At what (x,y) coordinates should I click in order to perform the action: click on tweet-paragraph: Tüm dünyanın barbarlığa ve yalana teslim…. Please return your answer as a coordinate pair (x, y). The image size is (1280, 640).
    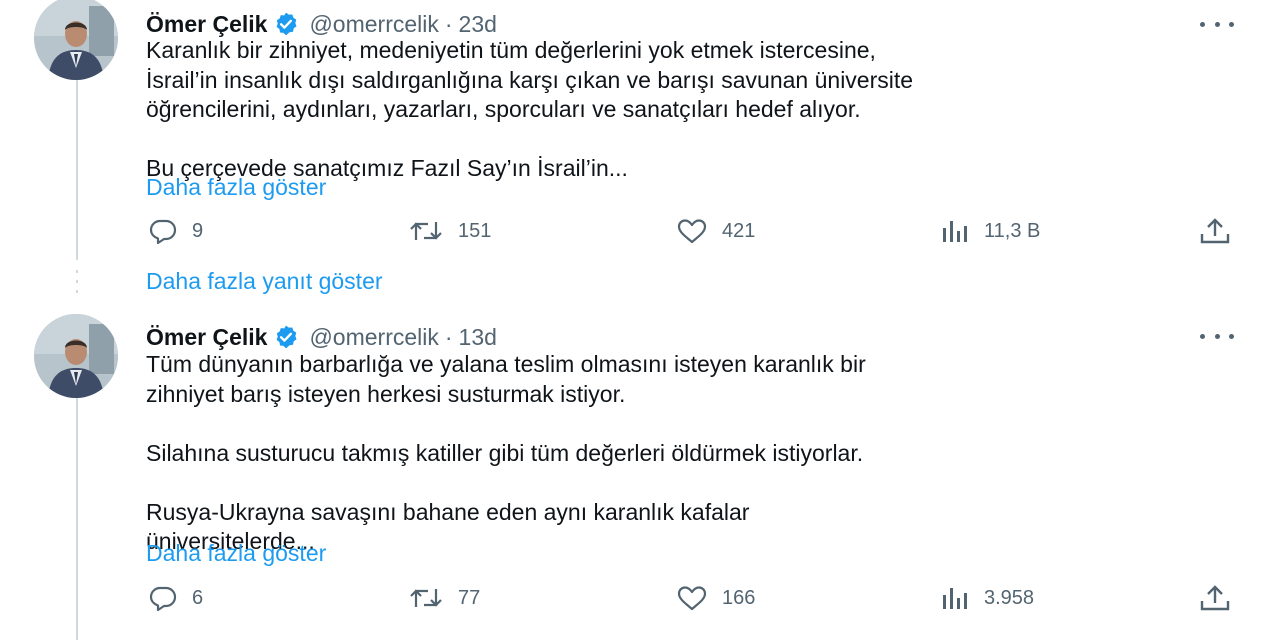
    Looking at the image, I should click on (506, 379).